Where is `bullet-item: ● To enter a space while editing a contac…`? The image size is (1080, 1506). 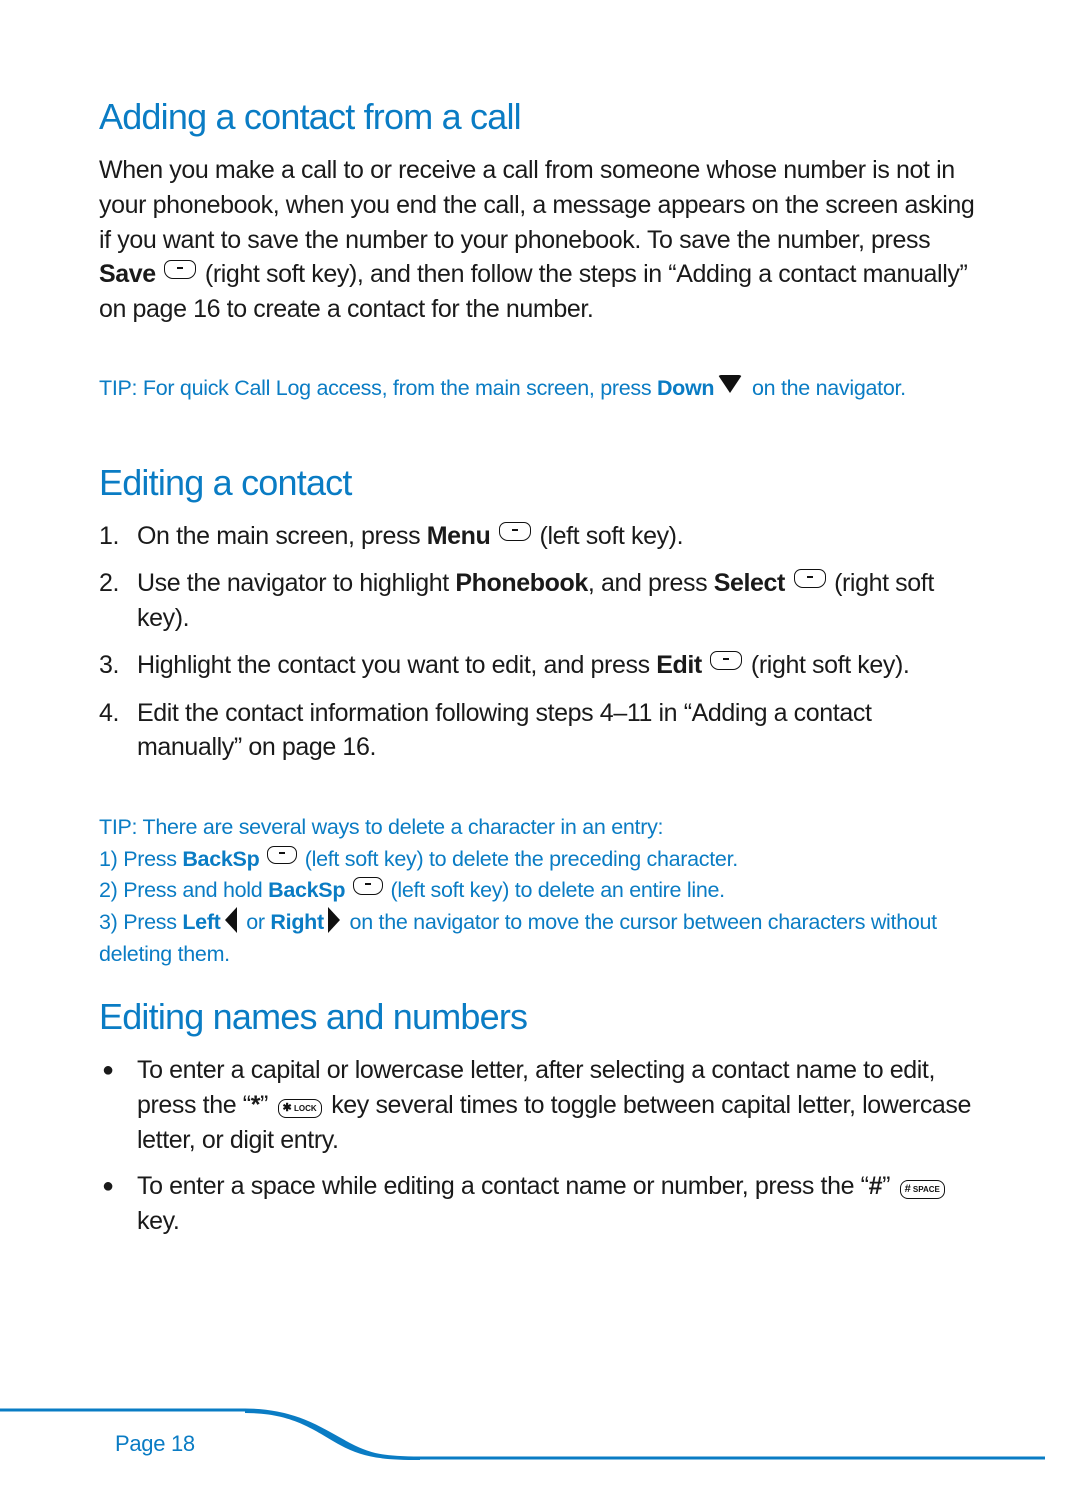 bullet-item: ● To enter a space while editing a contac… is located at coordinates (539, 1204).